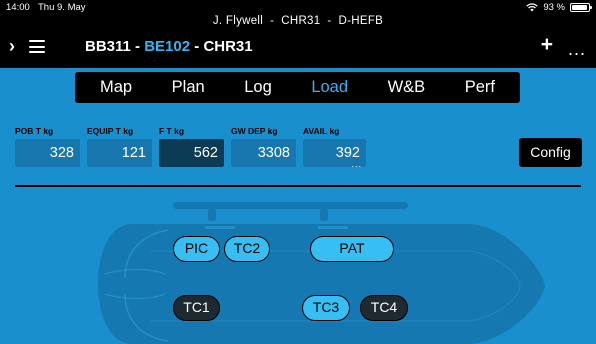 This screenshot has width=596, height=344. I want to click on status-time: 14:00, so click(18, 7).